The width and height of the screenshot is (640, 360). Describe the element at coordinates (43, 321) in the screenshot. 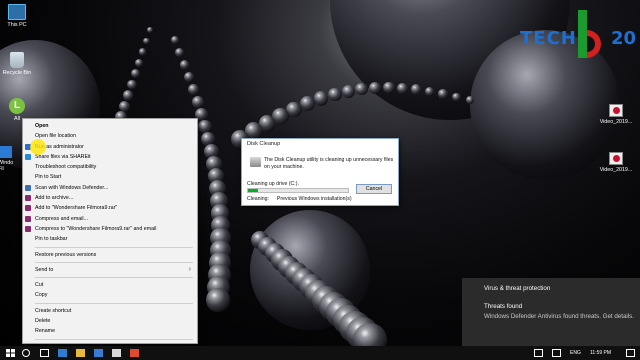

I see `menu-item-label: Delete` at that location.